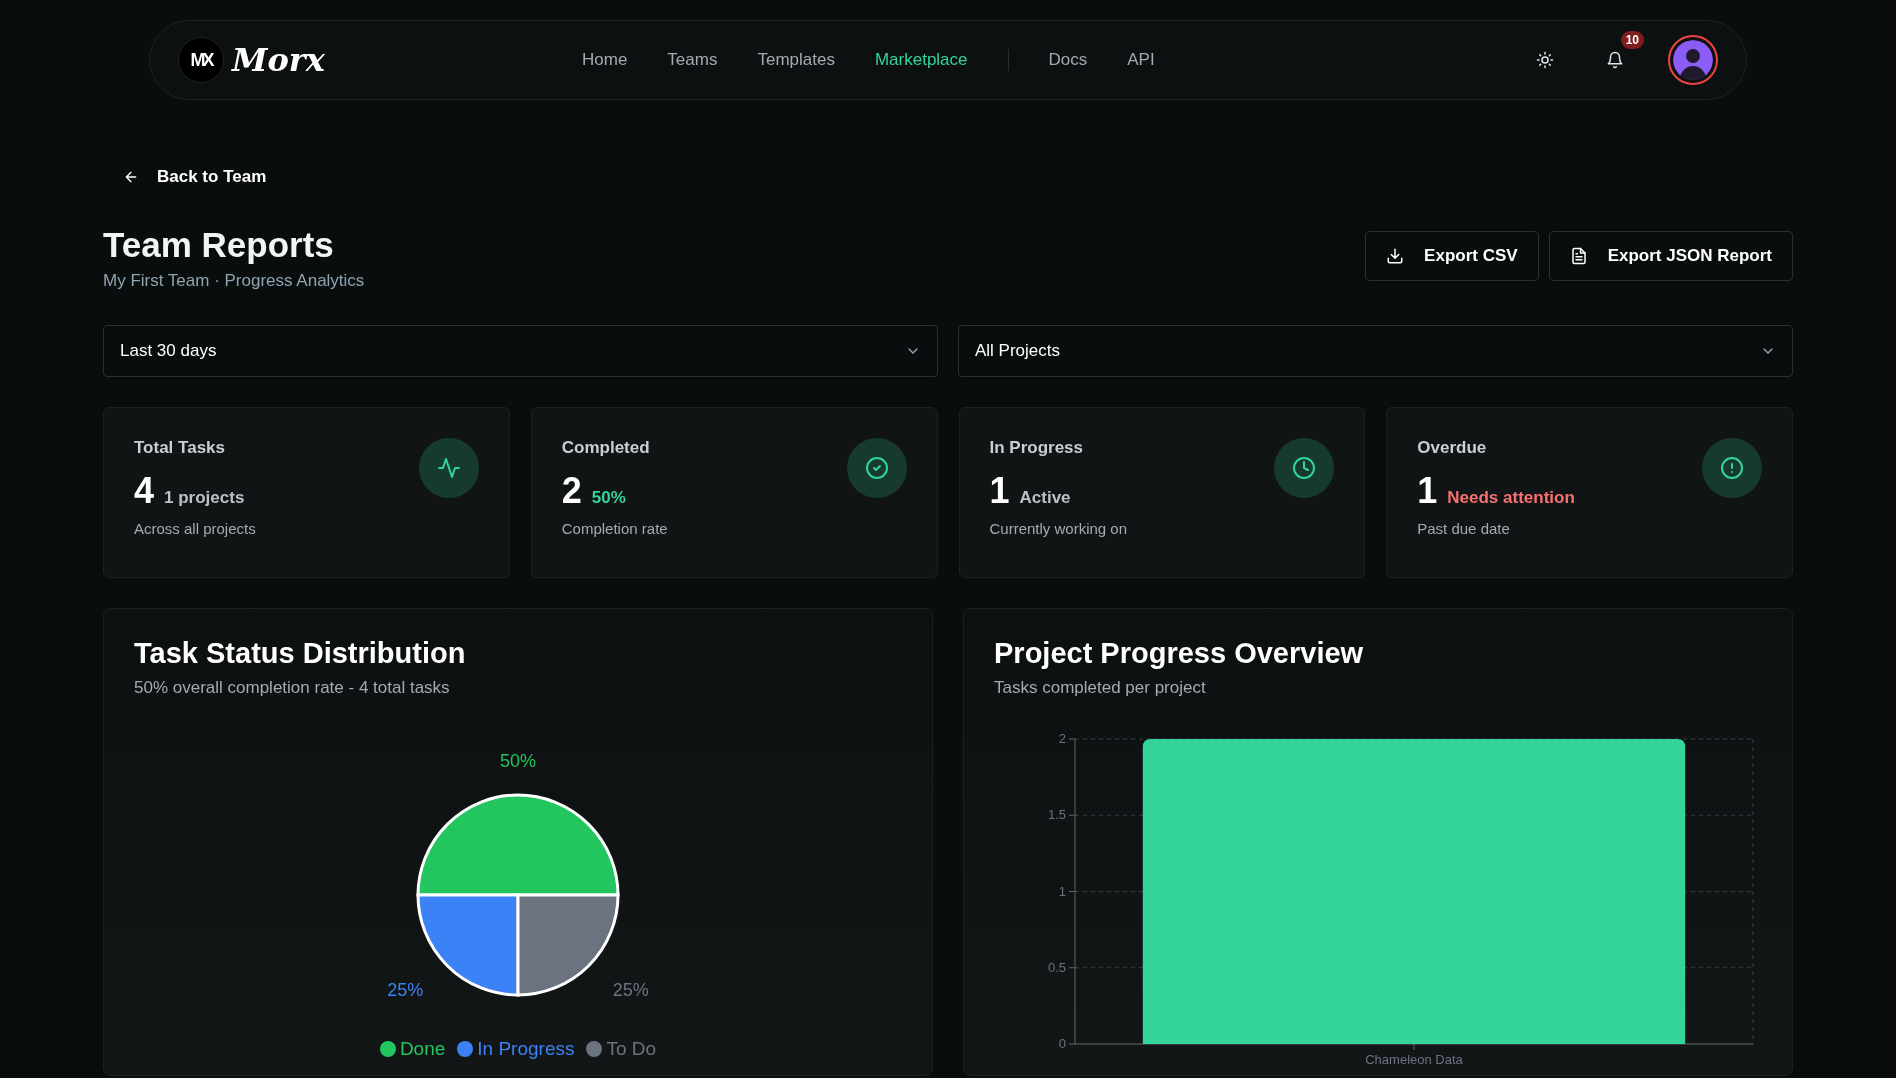 The width and height of the screenshot is (1896, 1078). What do you see at coordinates (692, 60) in the screenshot?
I see `nav-link: Teams` at bounding box center [692, 60].